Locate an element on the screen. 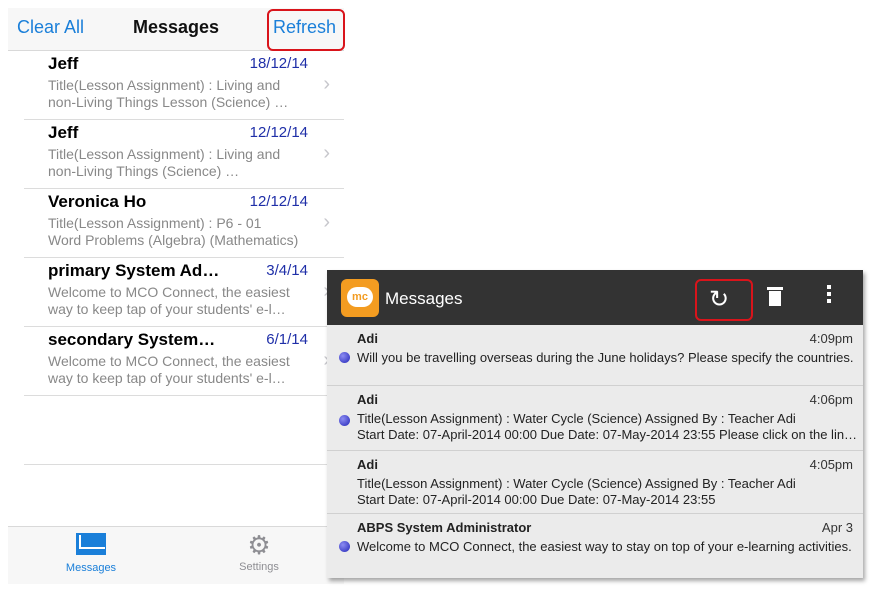 The width and height of the screenshot is (875, 593). time: 4:05pm is located at coordinates (831, 464).